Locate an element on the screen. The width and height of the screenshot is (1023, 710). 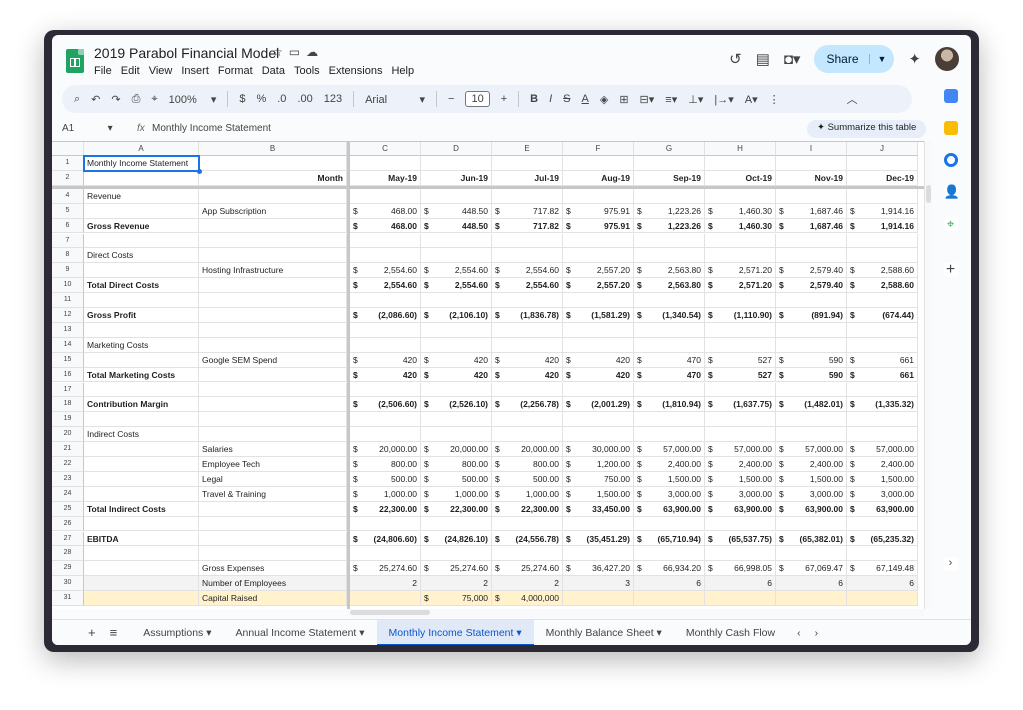
meet-icon: ◘▾ is located at coordinates (792, 59).